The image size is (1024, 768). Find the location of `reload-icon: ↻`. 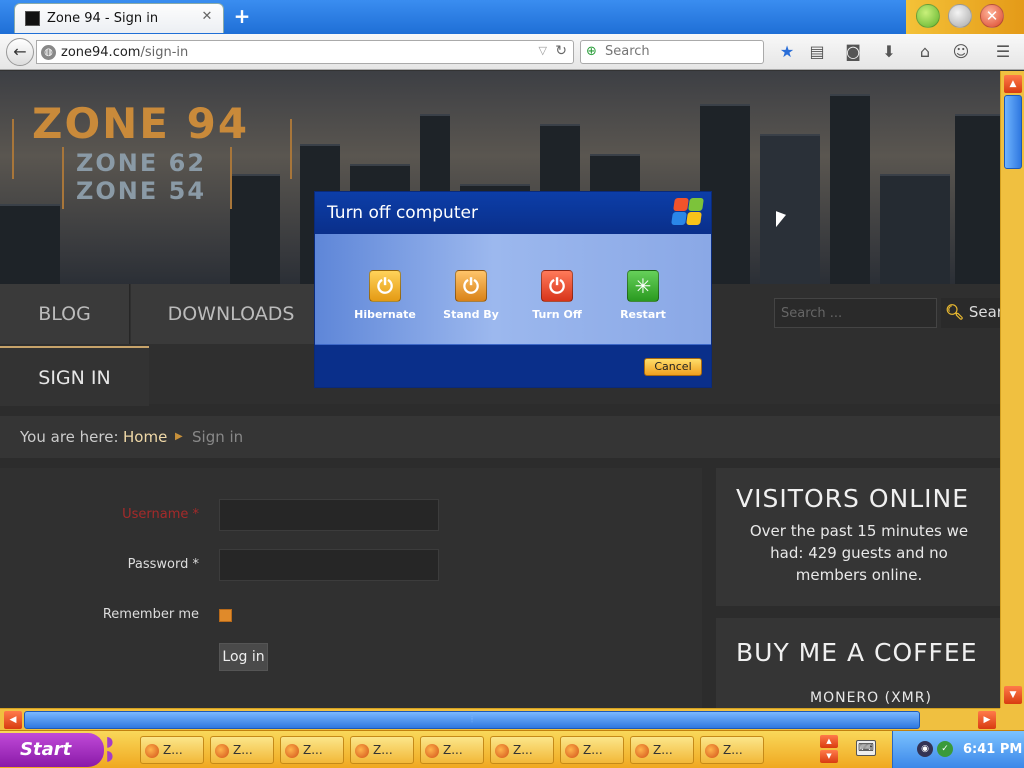

reload-icon: ↻ is located at coordinates (561, 51).